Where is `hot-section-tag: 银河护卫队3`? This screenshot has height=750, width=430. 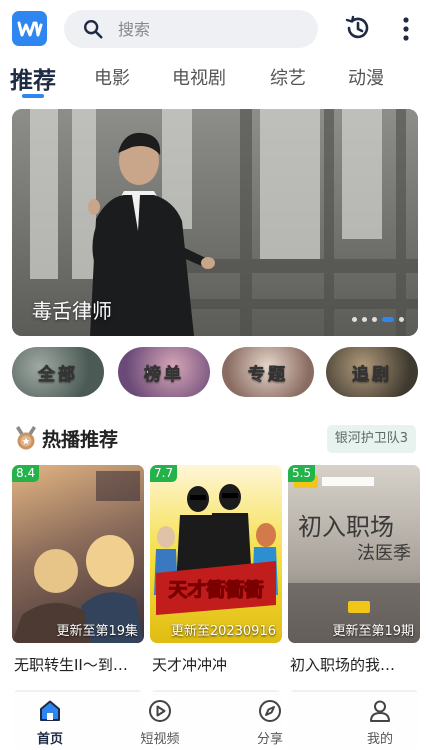 hot-section-tag: 银河护卫队3 is located at coordinates (371, 439).